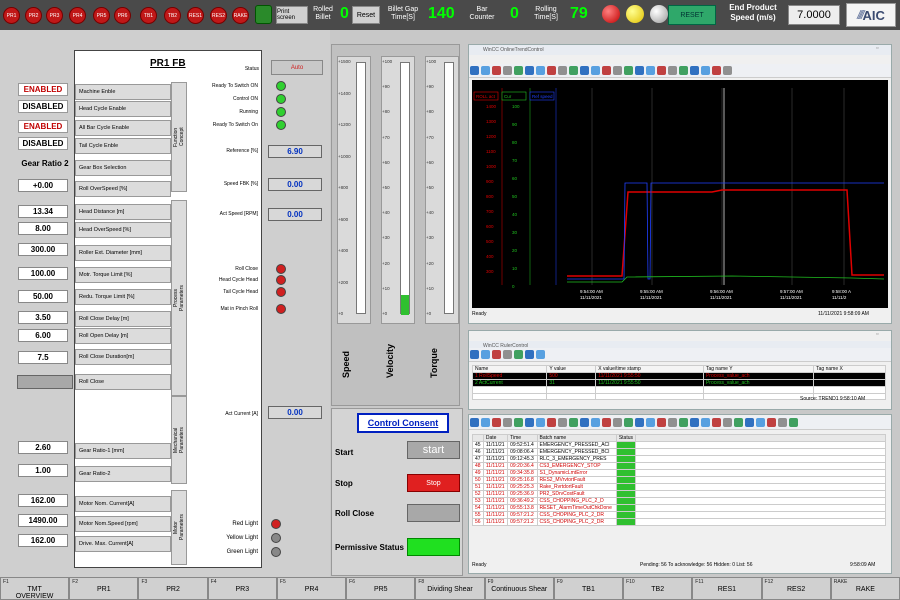 This screenshot has width=900, height=600. I want to click on ruler-header-3: Tag name Y, so click(758, 369).